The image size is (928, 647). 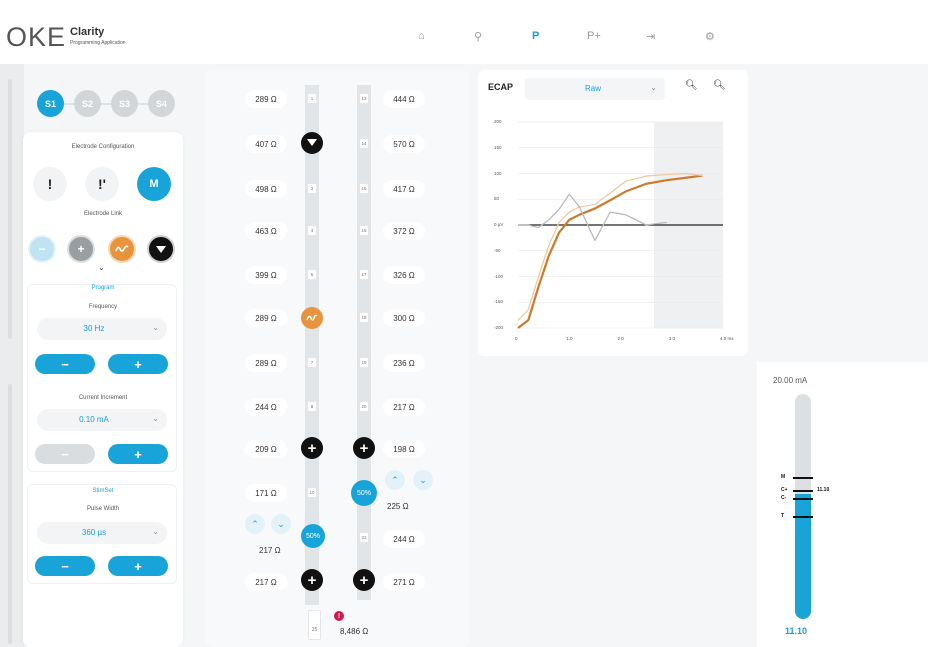 What do you see at coordinates (65, 566) in the screenshot?
I see `pulse-width-decrease-button: −` at bounding box center [65, 566].